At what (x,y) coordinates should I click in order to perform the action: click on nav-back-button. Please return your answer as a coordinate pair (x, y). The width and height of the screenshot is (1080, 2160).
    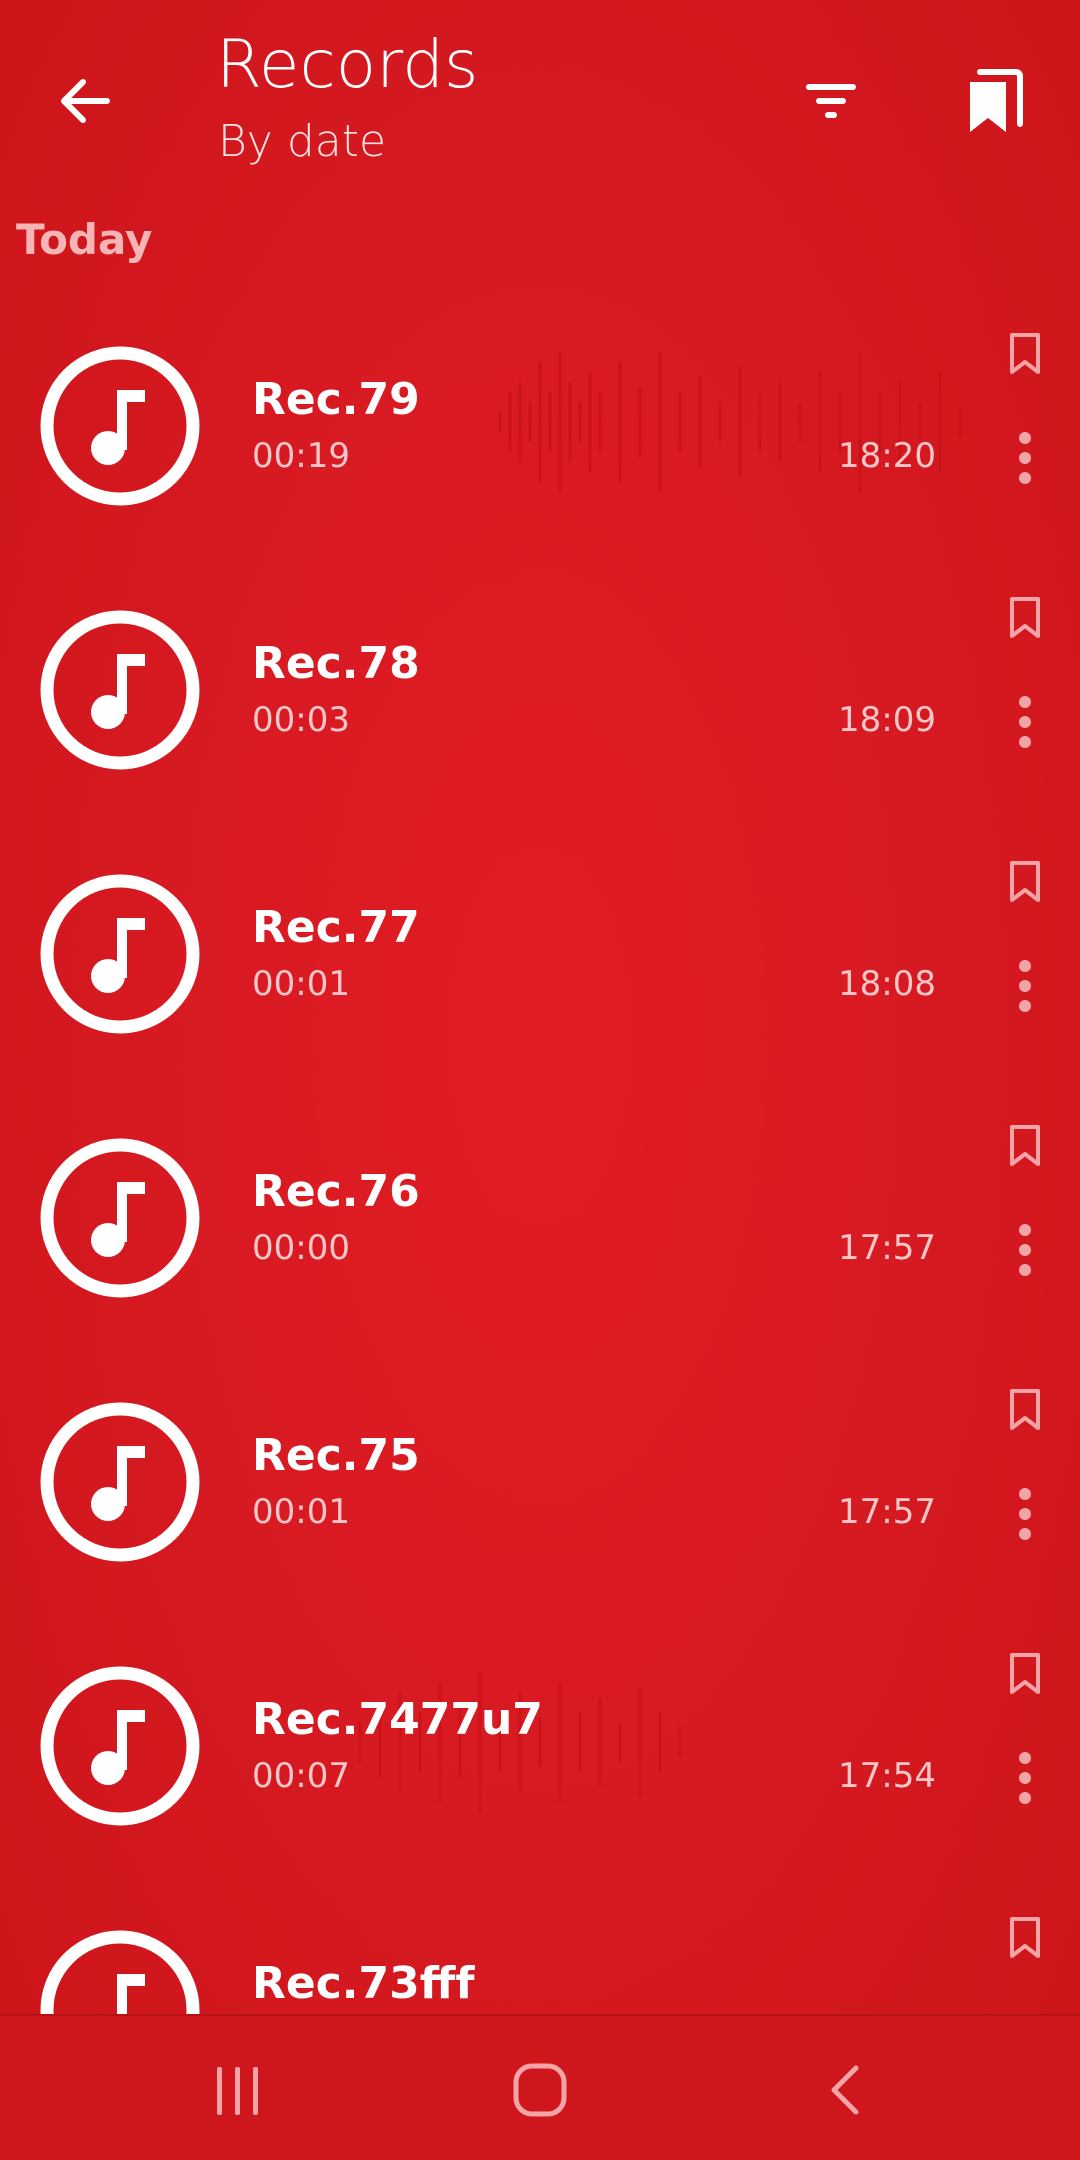
    Looking at the image, I should click on (844, 2090).